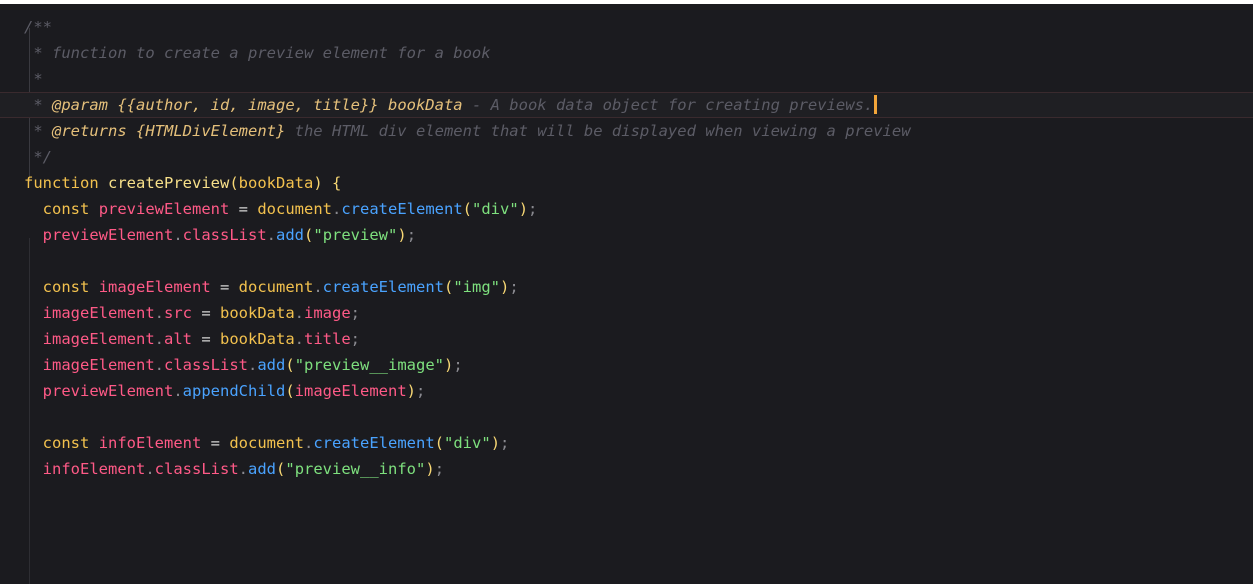  Describe the element at coordinates (38, 157) in the screenshot. I see `code-token: */` at that location.